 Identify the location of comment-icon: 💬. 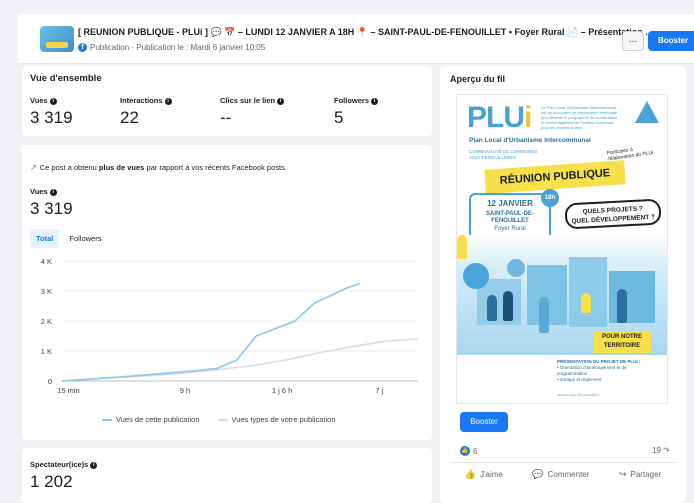
(538, 474).